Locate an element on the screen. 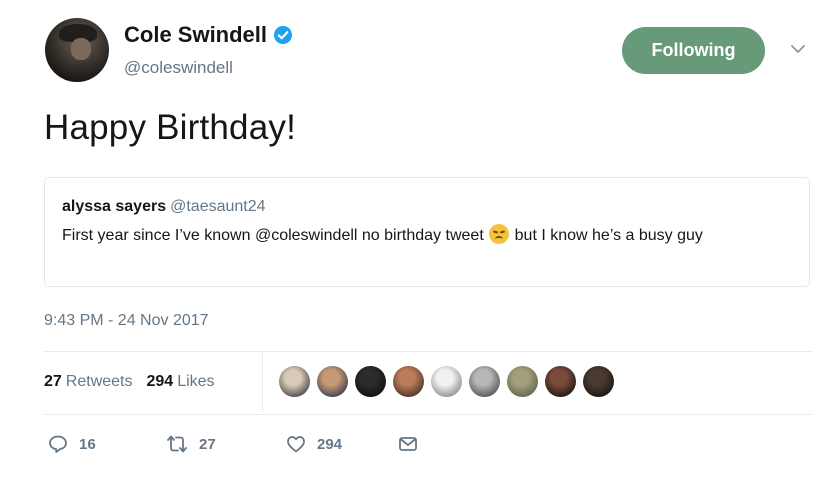  author-avatar is located at coordinates (77, 50).